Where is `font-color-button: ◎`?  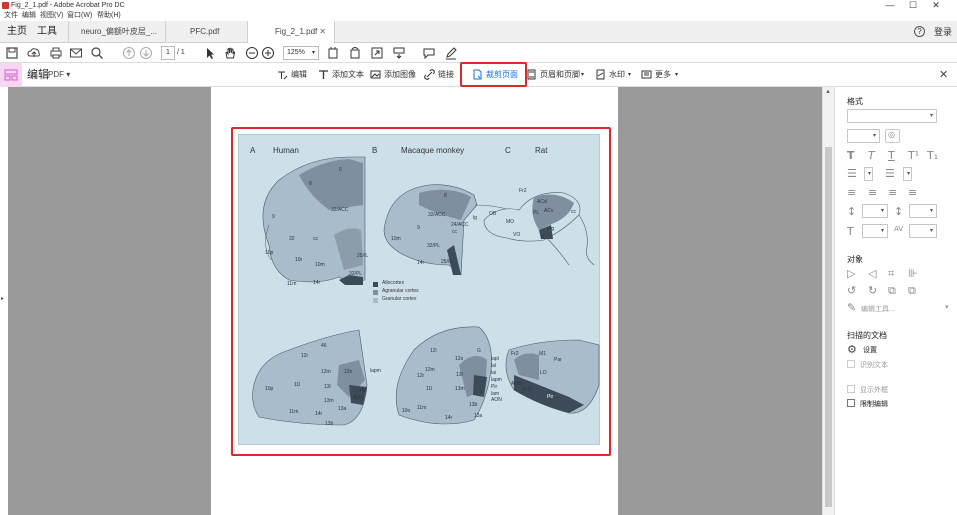 font-color-button: ◎ is located at coordinates (892, 136).